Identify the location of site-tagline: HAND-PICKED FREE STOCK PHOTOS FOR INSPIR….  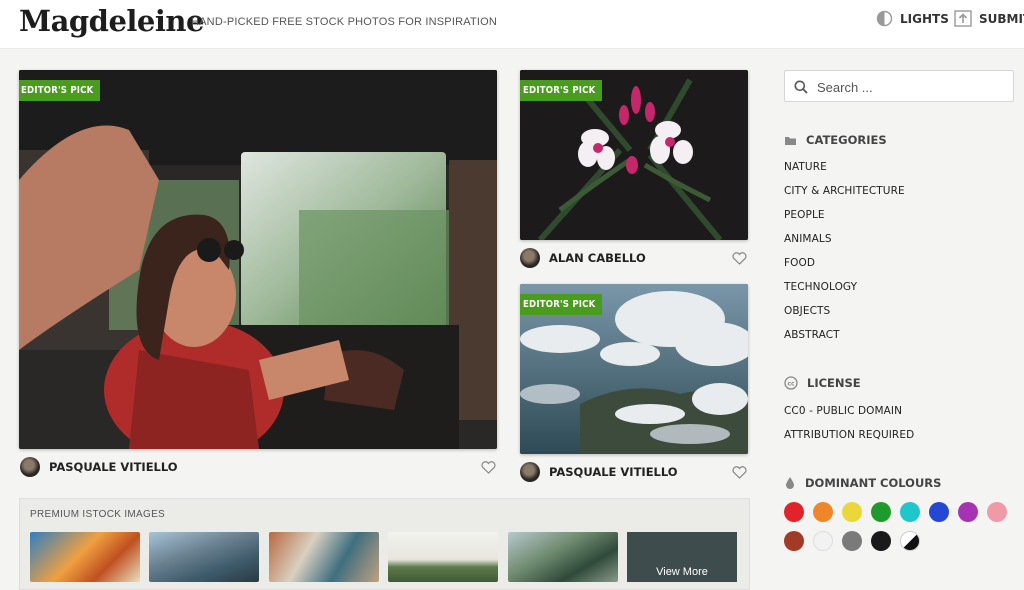
(344, 22).